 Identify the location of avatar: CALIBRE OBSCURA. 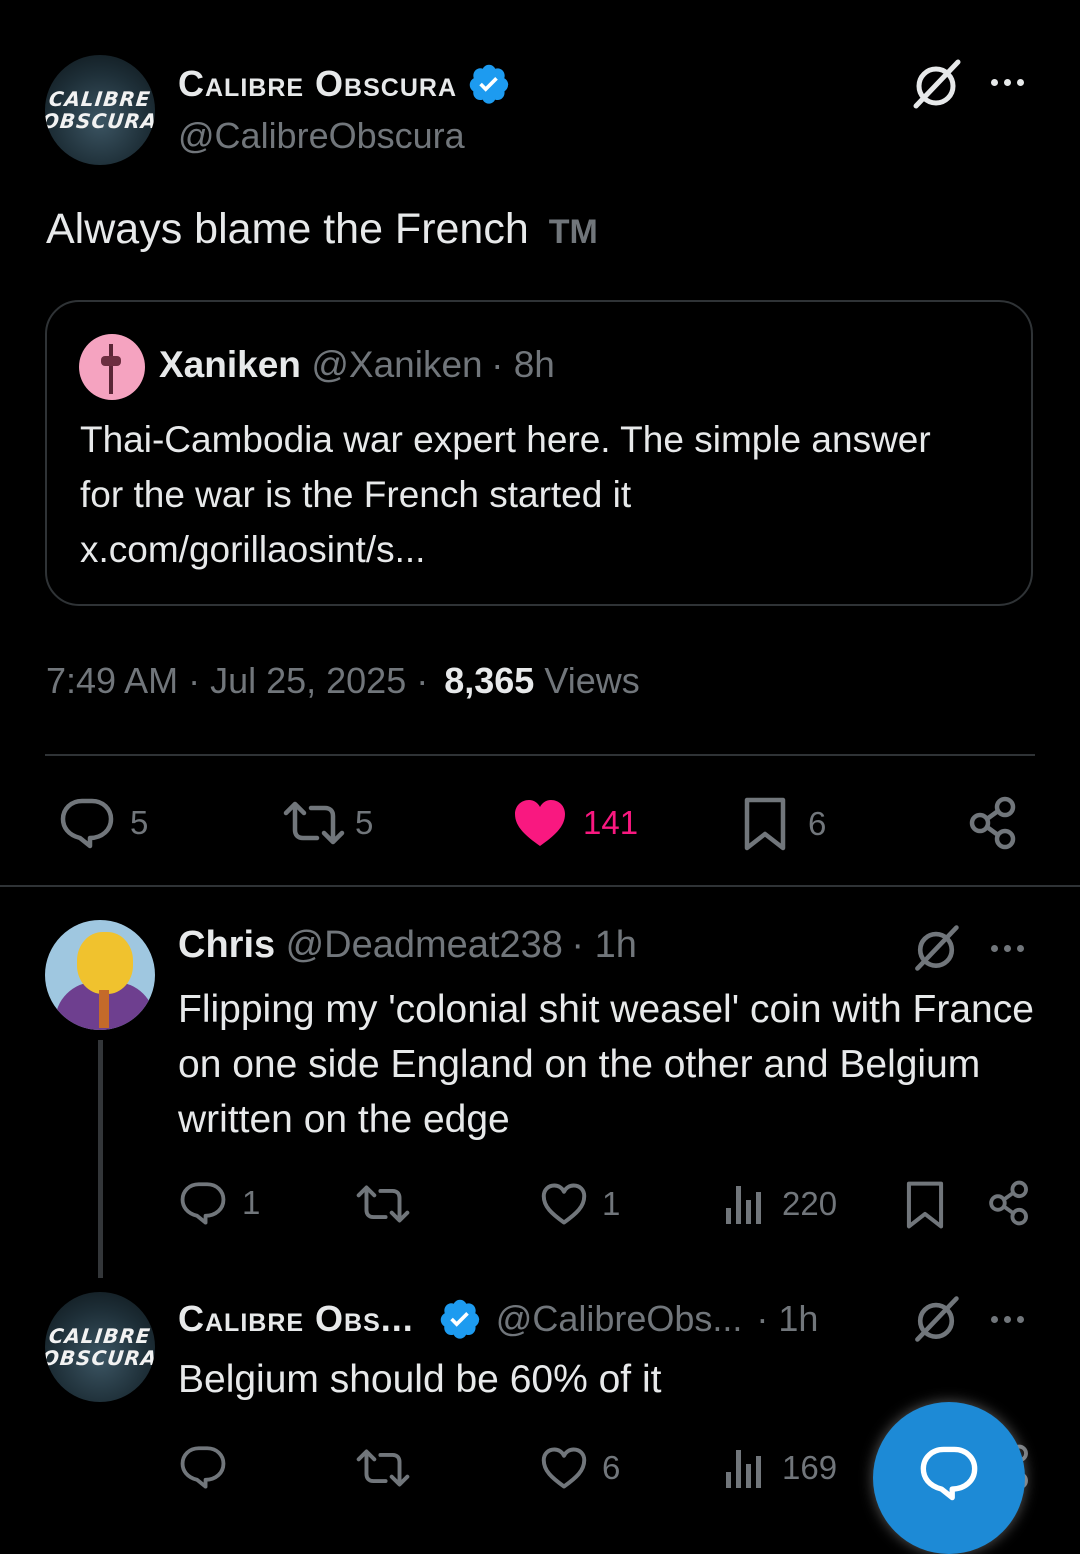
(100, 110).